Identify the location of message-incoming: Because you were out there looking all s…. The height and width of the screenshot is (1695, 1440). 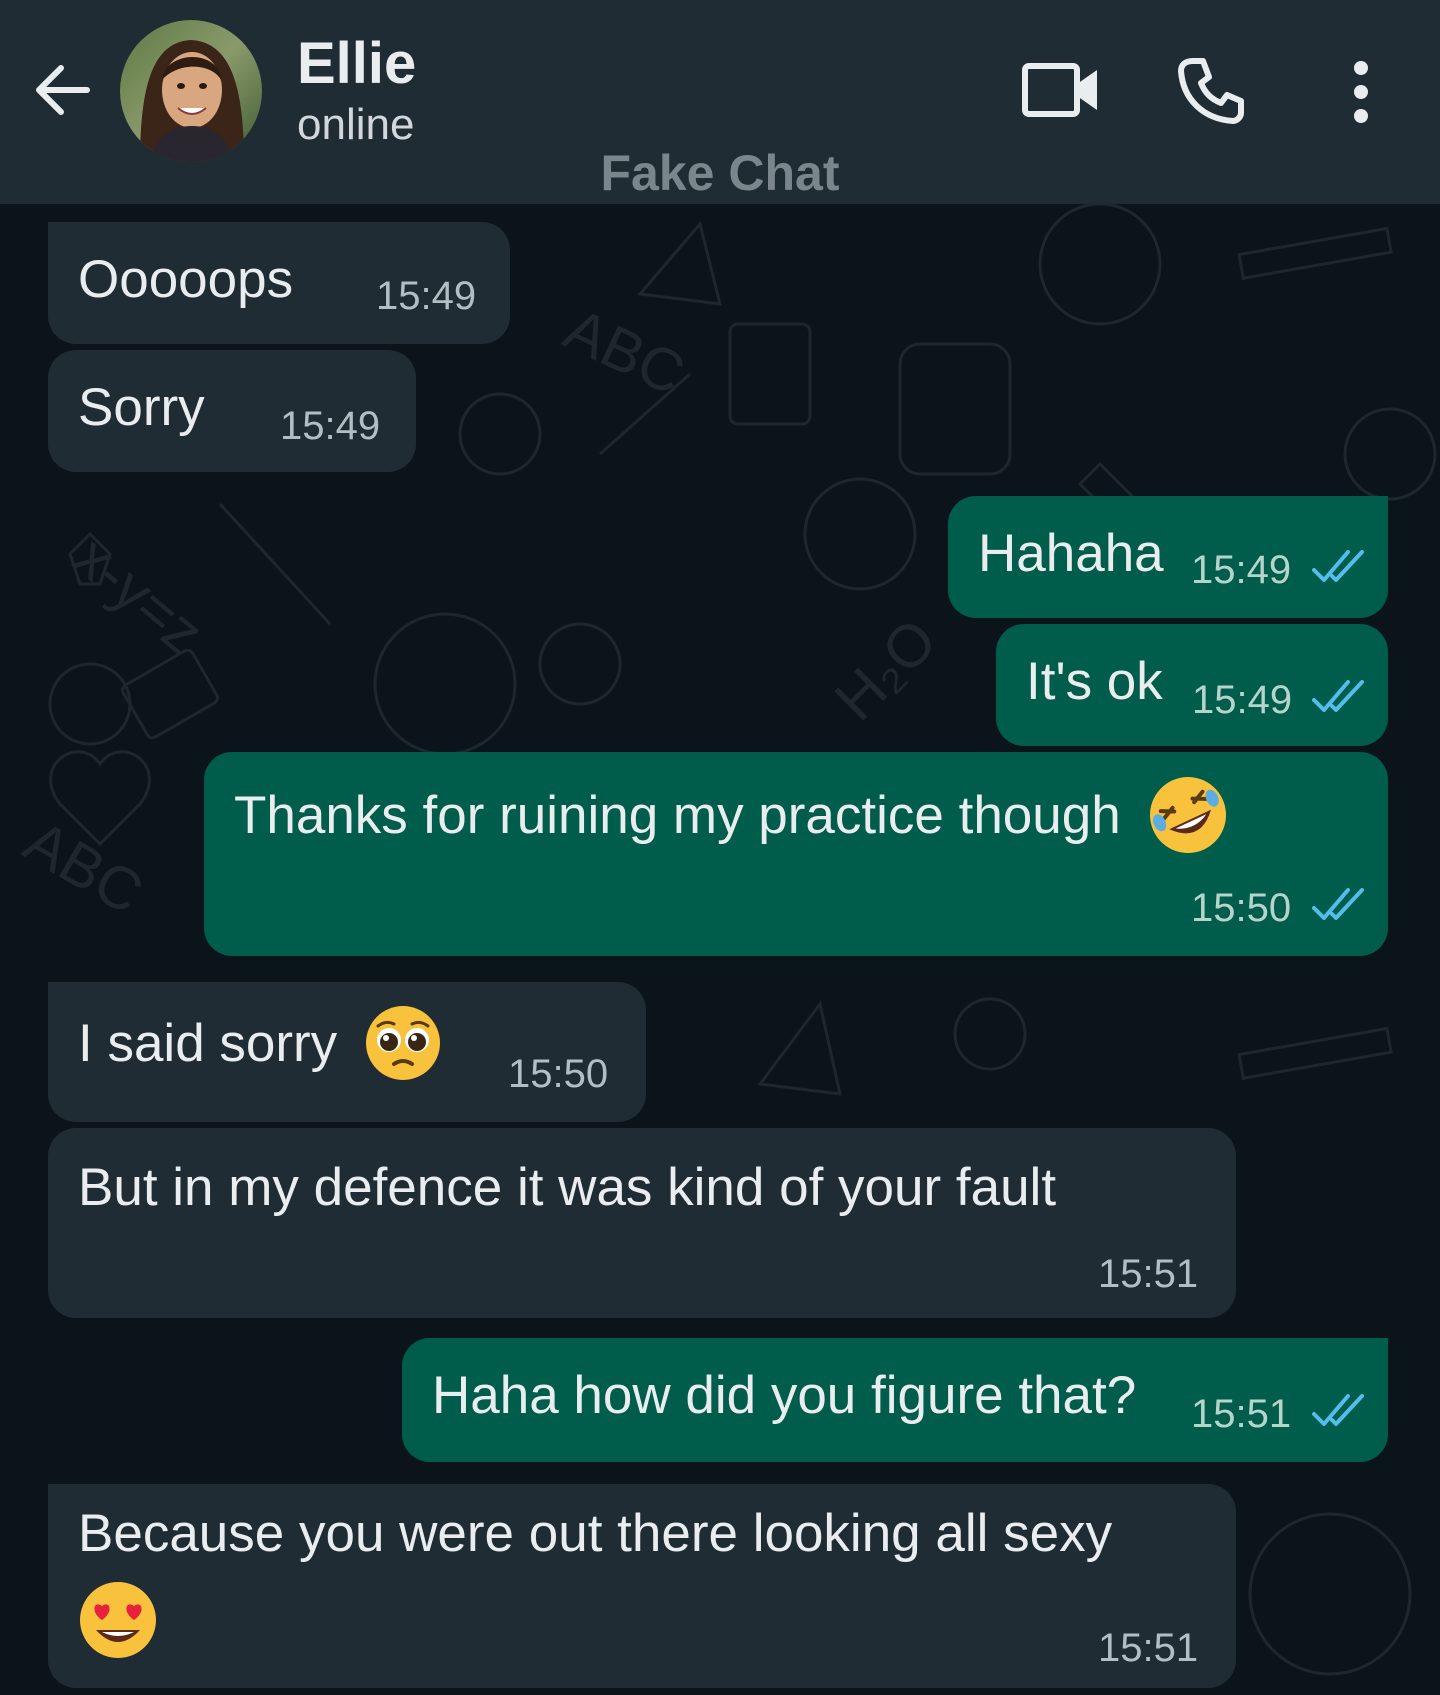
(642, 1586).